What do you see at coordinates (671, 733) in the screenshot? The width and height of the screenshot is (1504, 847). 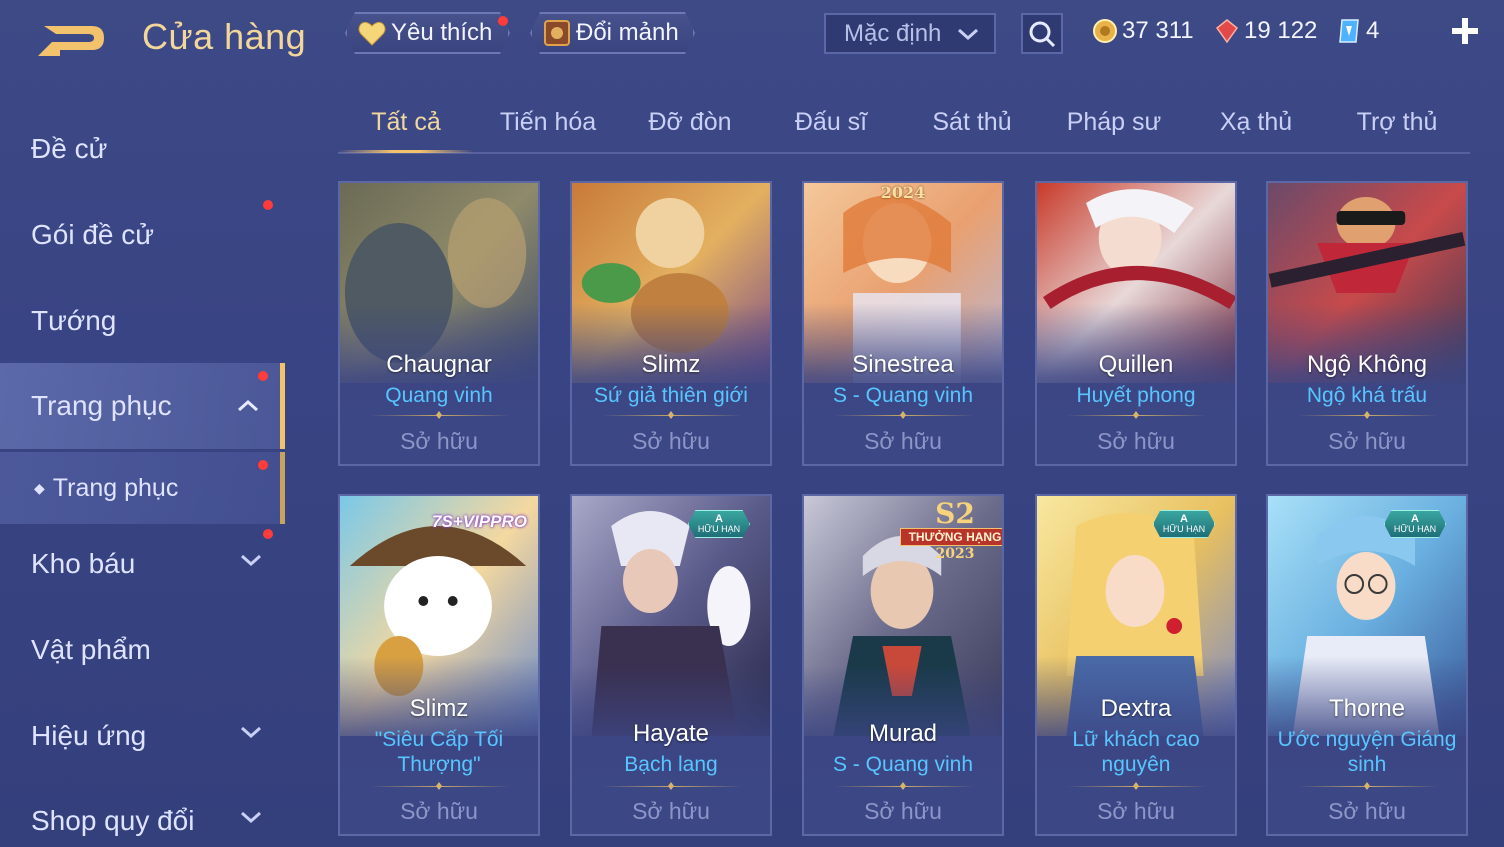 I see `hero-name: Hayate` at bounding box center [671, 733].